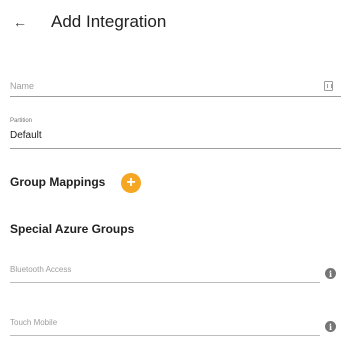  I want to click on back-arrow-icon: ←, so click(20, 22).